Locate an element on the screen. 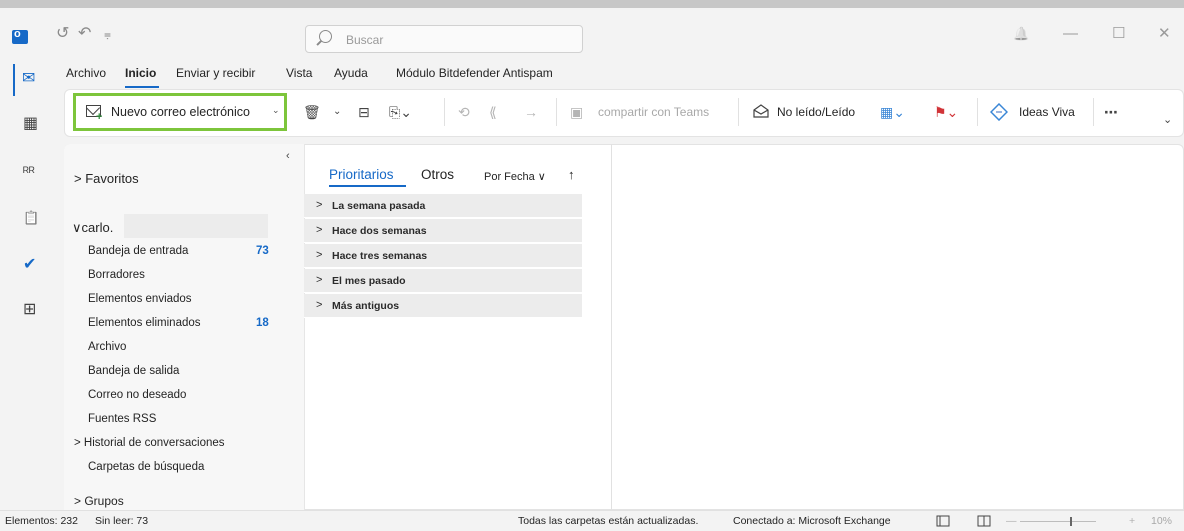 The width and height of the screenshot is (1184, 531). reading-view-icon is located at coordinates (984, 521).